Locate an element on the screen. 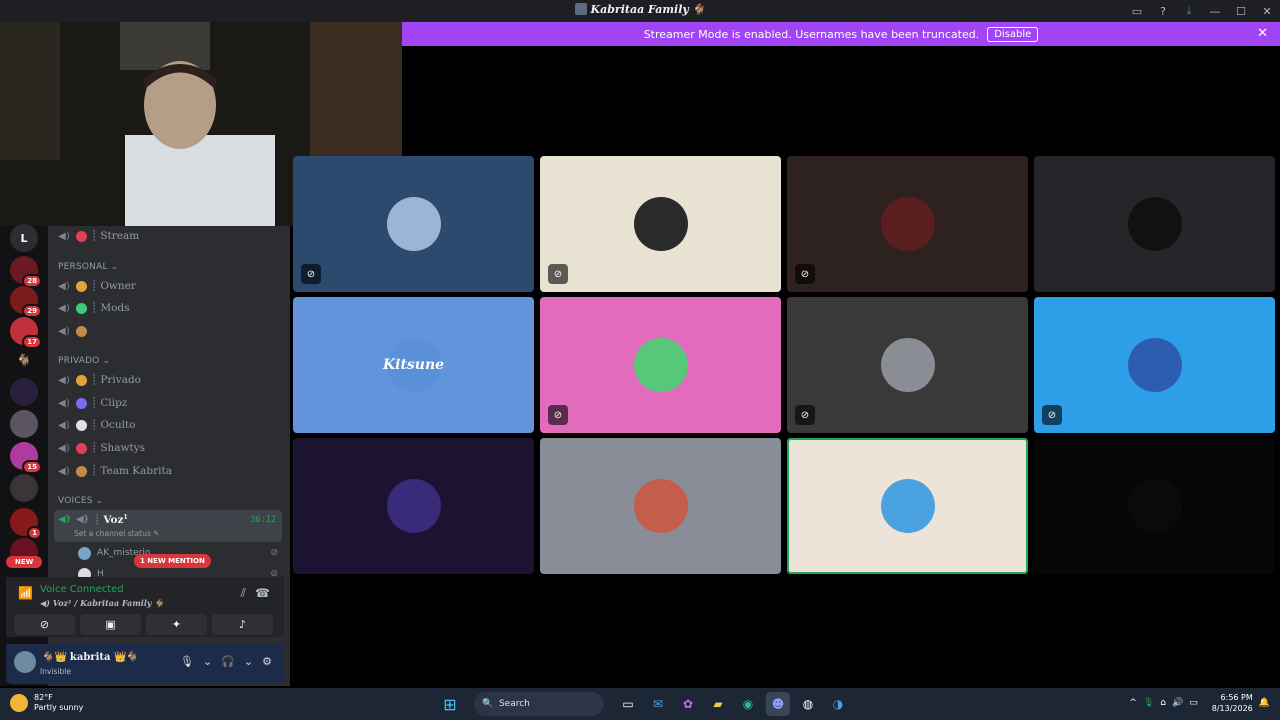  maximize-icon: ☐ is located at coordinates (1241, 11).